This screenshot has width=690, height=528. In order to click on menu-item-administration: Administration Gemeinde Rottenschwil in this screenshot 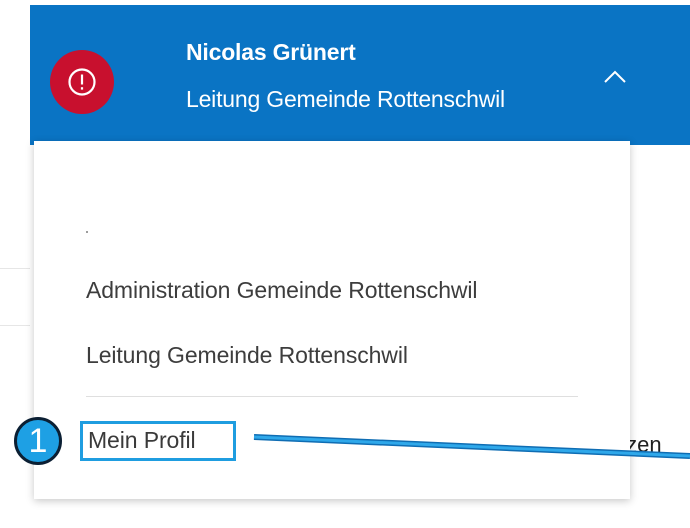, I will do `click(282, 290)`.